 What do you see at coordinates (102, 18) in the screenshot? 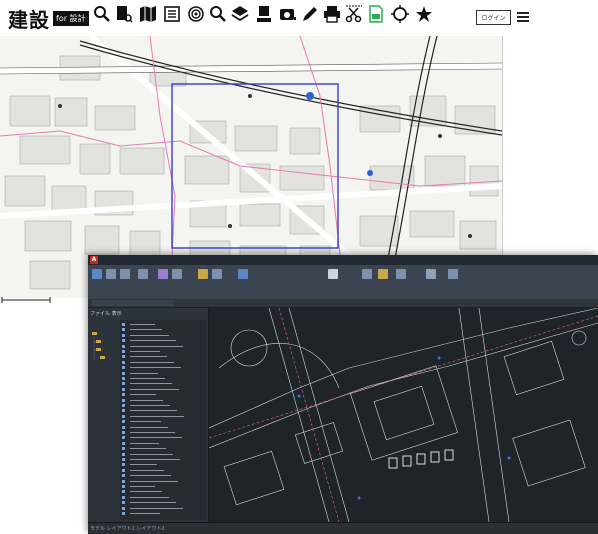
I see `search-tool-button` at bounding box center [102, 18].